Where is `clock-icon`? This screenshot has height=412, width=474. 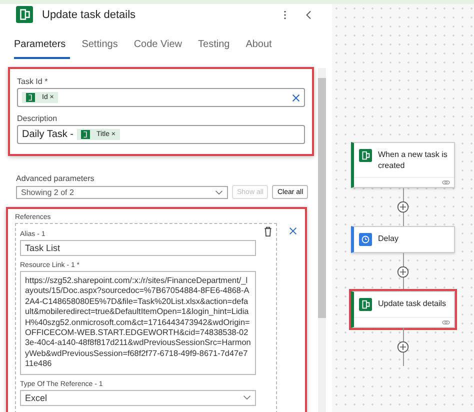 clock-icon is located at coordinates (365, 239).